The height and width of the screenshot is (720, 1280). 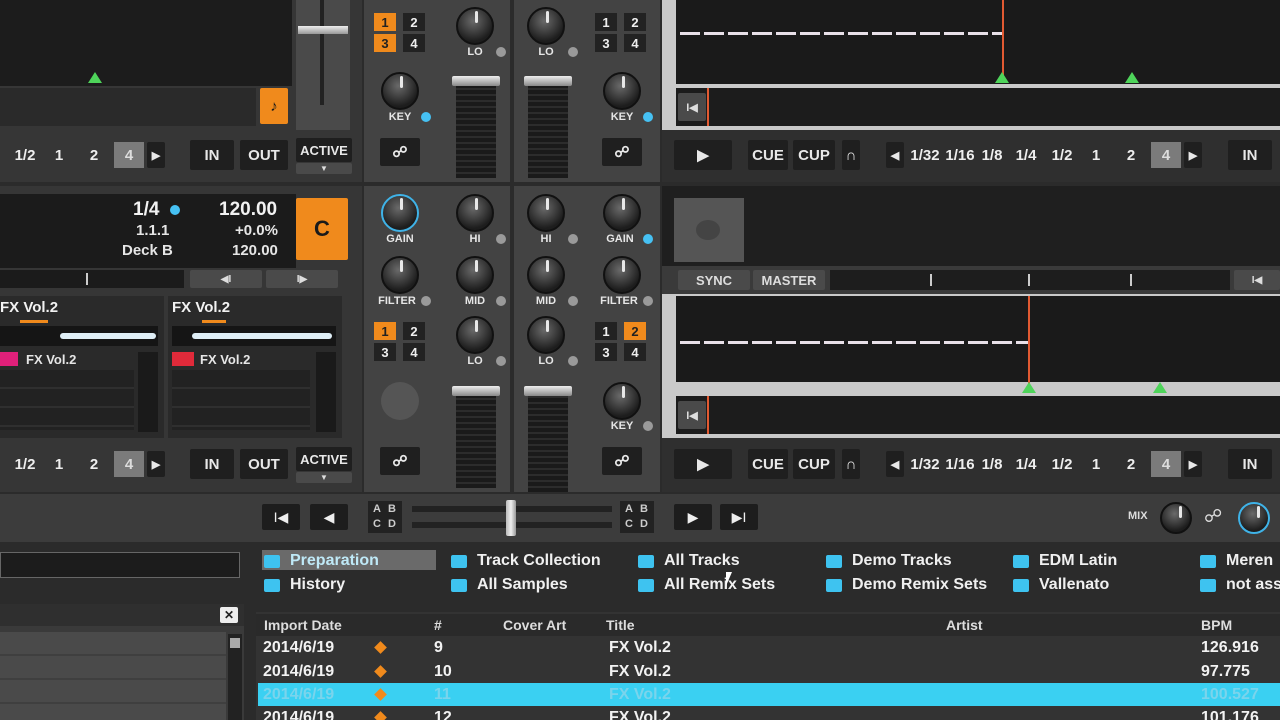 I want to click on col-number: #, so click(x=438, y=625).